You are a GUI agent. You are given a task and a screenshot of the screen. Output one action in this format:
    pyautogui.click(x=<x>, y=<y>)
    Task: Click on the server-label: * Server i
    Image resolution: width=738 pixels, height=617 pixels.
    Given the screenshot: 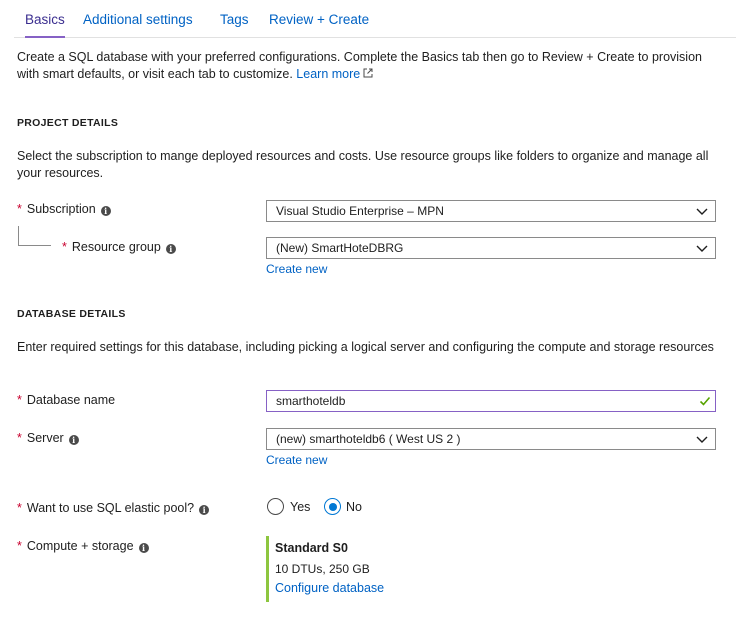 What is the action you would take?
    pyautogui.click(x=48, y=438)
    